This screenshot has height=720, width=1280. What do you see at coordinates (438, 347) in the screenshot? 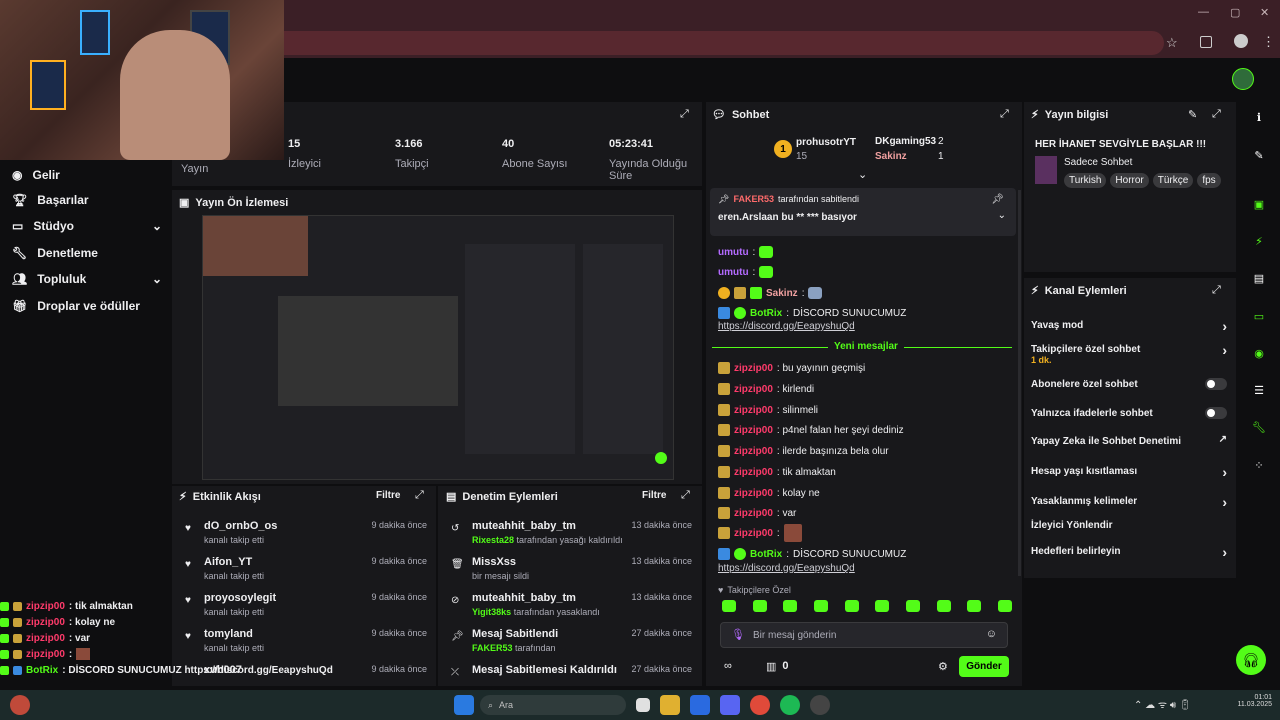
I see `stream-preview-video` at bounding box center [438, 347].